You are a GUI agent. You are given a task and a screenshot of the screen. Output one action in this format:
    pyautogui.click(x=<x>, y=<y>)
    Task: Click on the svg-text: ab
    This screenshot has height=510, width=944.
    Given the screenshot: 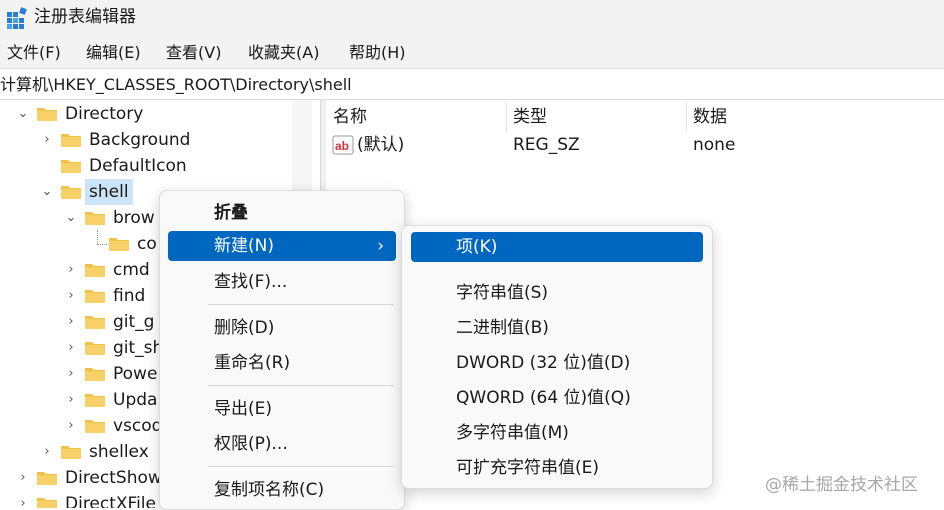 What is the action you would take?
    pyautogui.click(x=342, y=146)
    